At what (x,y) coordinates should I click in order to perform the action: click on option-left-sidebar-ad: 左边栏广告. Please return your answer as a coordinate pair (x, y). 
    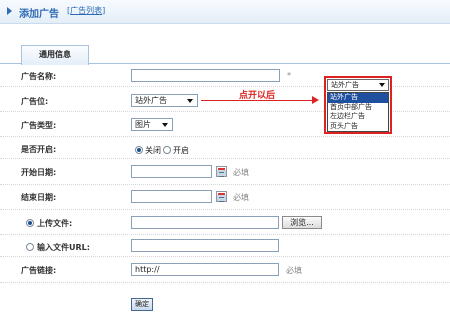
    Looking at the image, I should click on (358, 117).